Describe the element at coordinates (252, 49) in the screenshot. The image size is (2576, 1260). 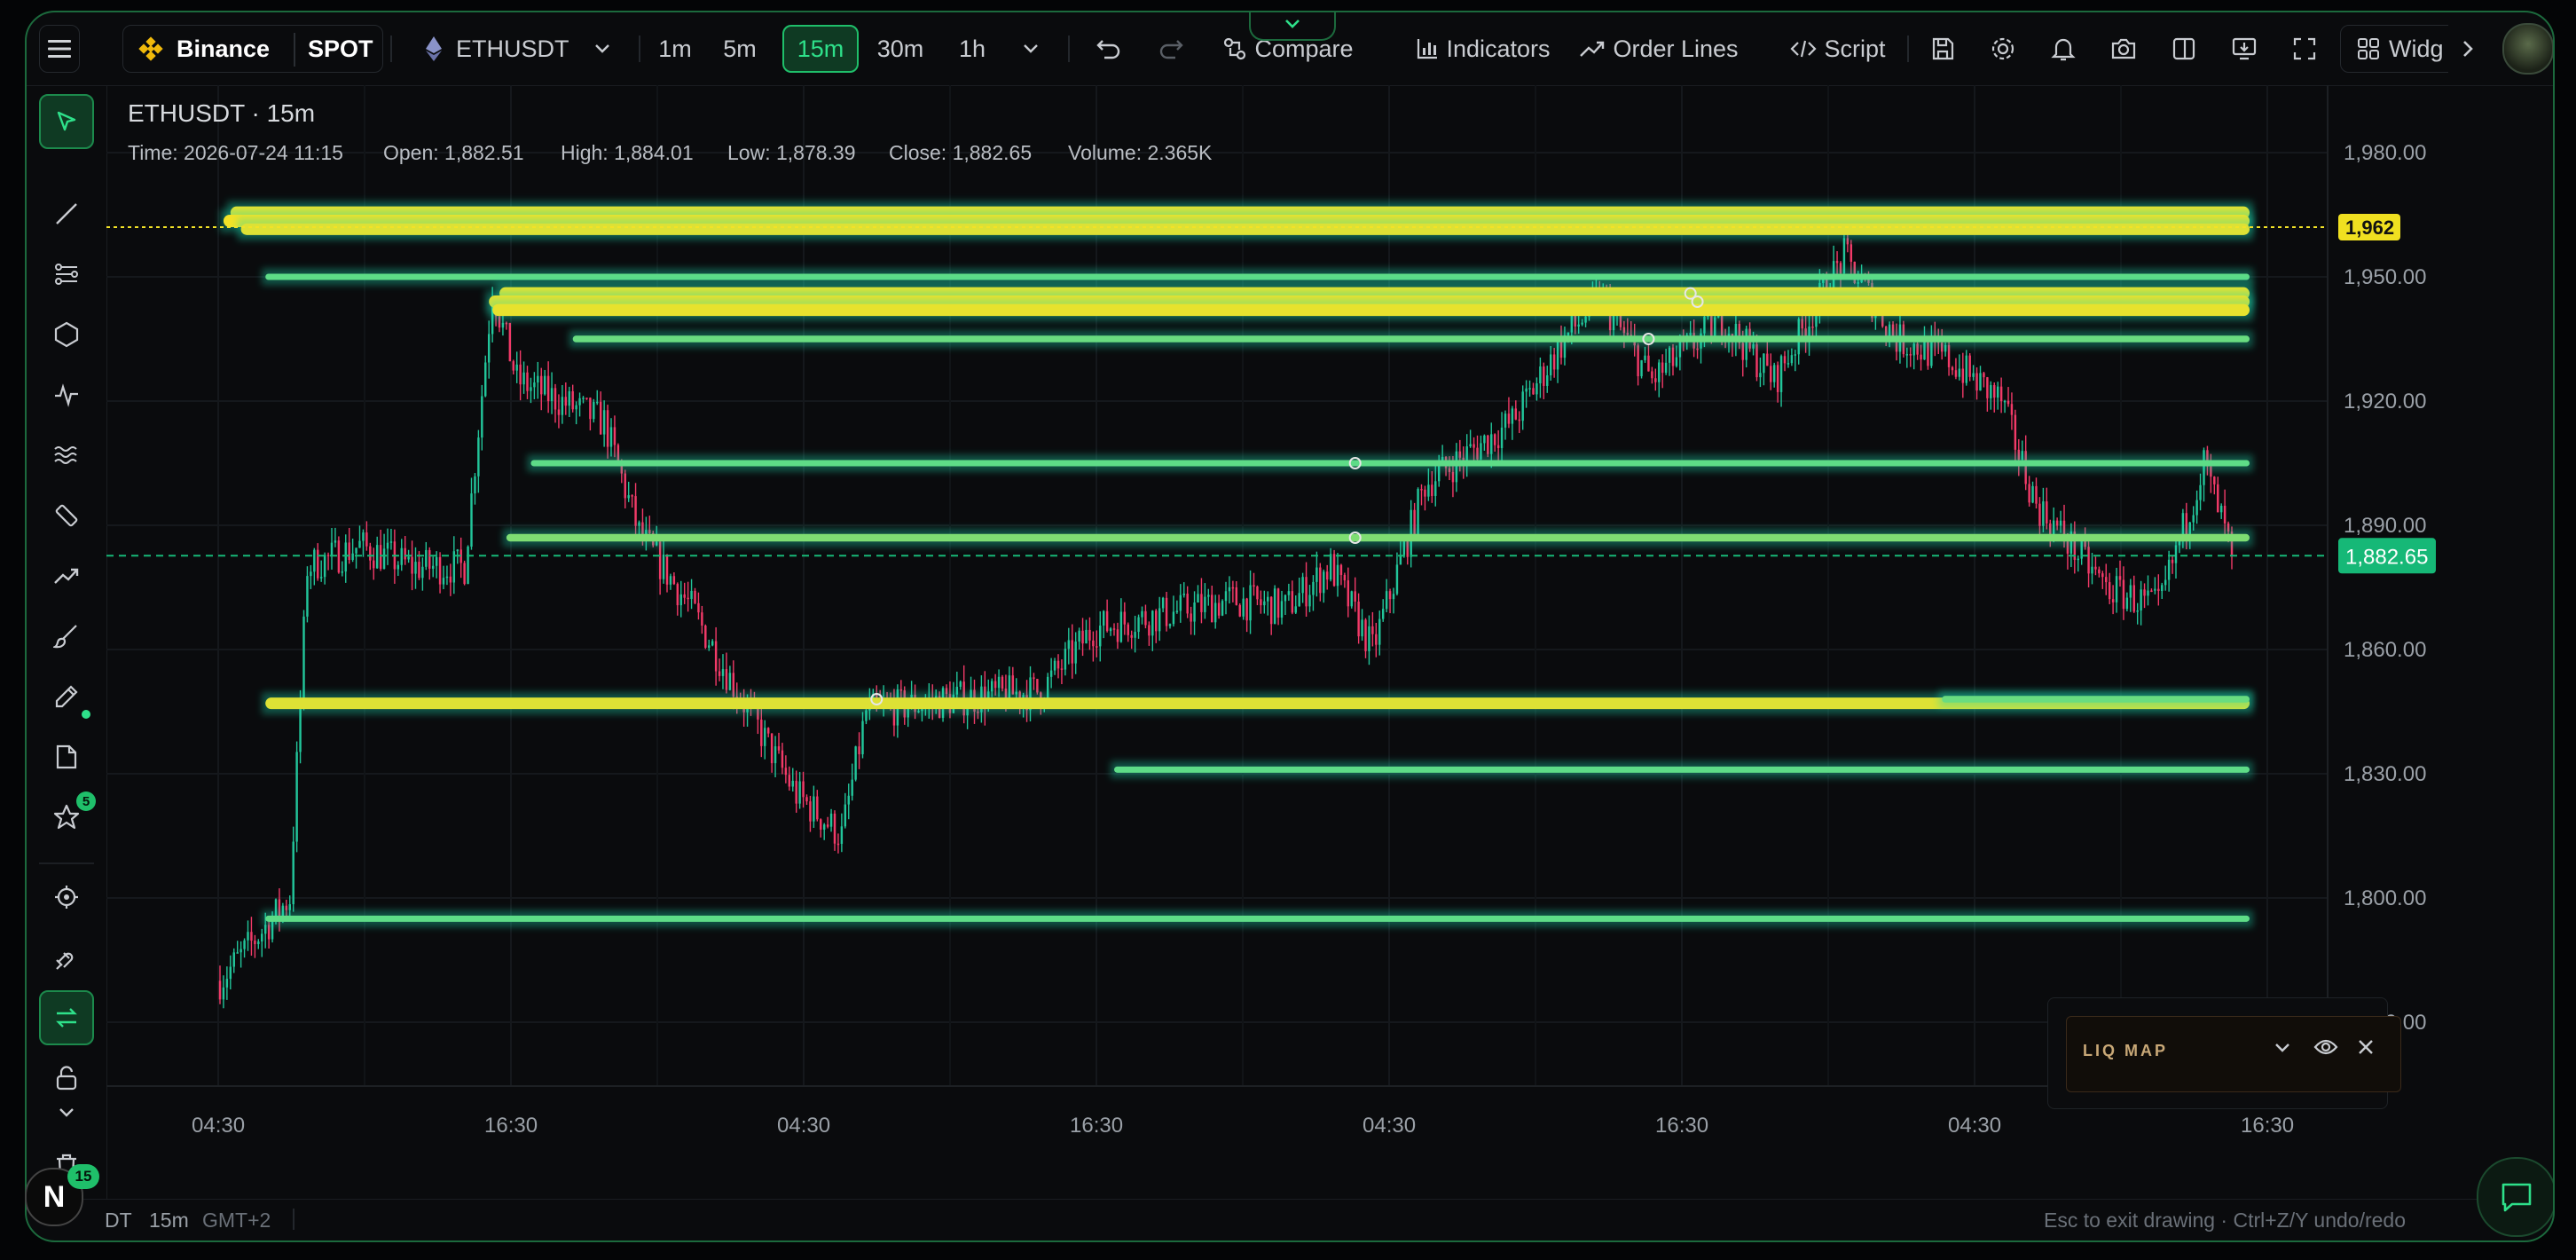
I see `exchange-selector: Binance SPOT` at that location.